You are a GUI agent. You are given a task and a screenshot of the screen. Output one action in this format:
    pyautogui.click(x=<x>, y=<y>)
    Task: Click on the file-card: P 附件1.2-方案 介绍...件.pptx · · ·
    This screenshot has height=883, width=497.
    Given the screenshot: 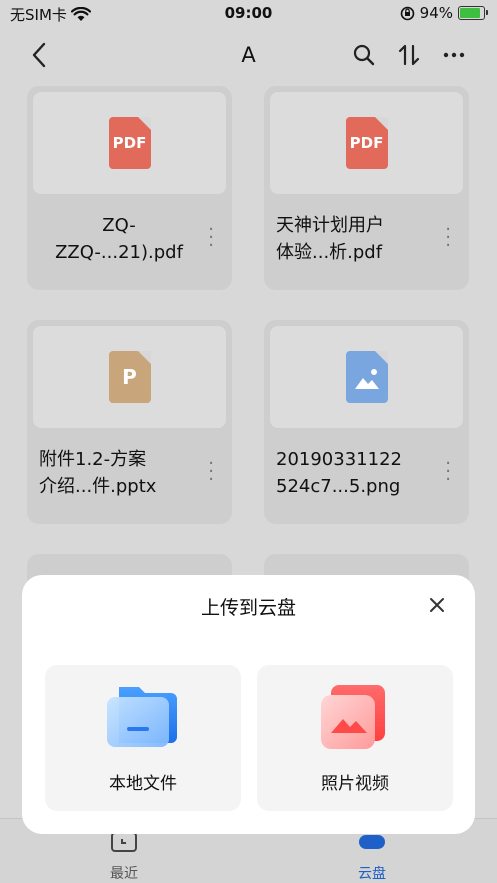 What is the action you would take?
    pyautogui.click(x=129, y=422)
    